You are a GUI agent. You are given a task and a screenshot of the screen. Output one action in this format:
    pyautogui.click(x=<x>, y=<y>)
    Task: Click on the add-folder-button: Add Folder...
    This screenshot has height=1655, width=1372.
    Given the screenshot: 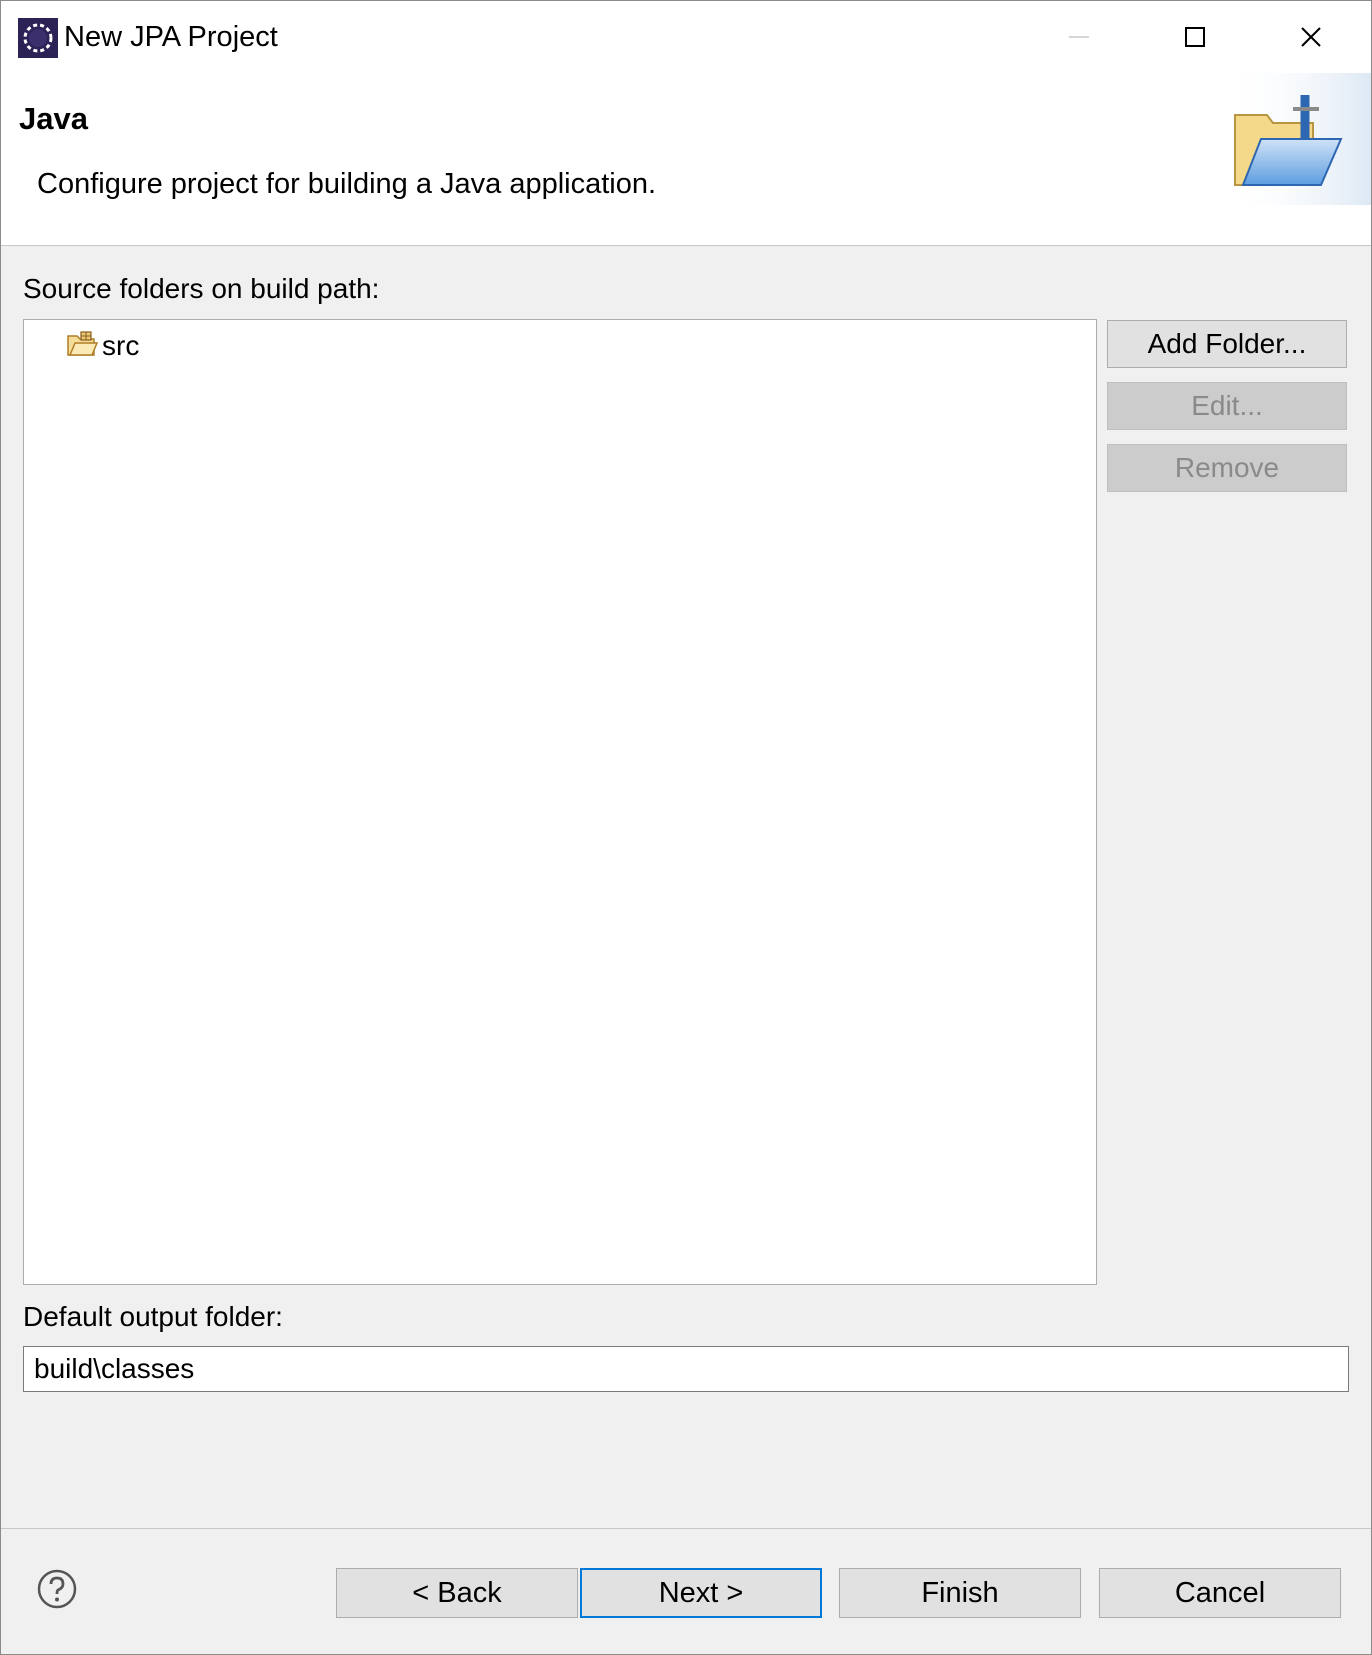 What is the action you would take?
    pyautogui.click(x=1227, y=344)
    